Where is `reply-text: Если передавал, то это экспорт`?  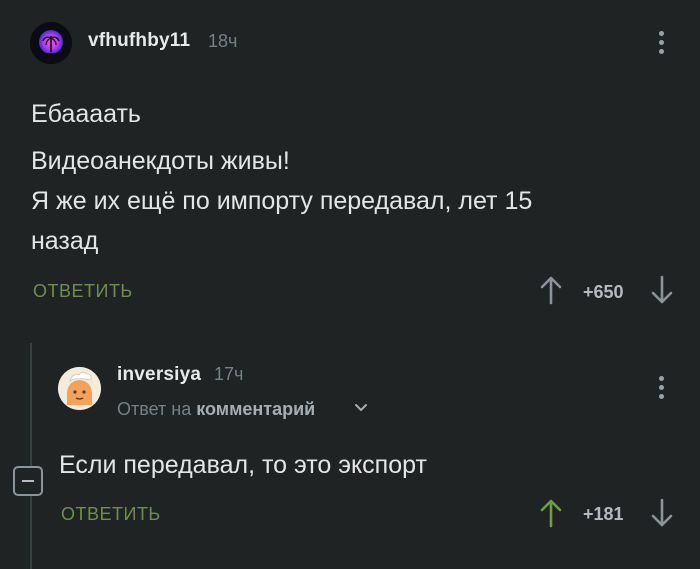 reply-text: Если передавал, то это экспорт is located at coordinates (243, 465).